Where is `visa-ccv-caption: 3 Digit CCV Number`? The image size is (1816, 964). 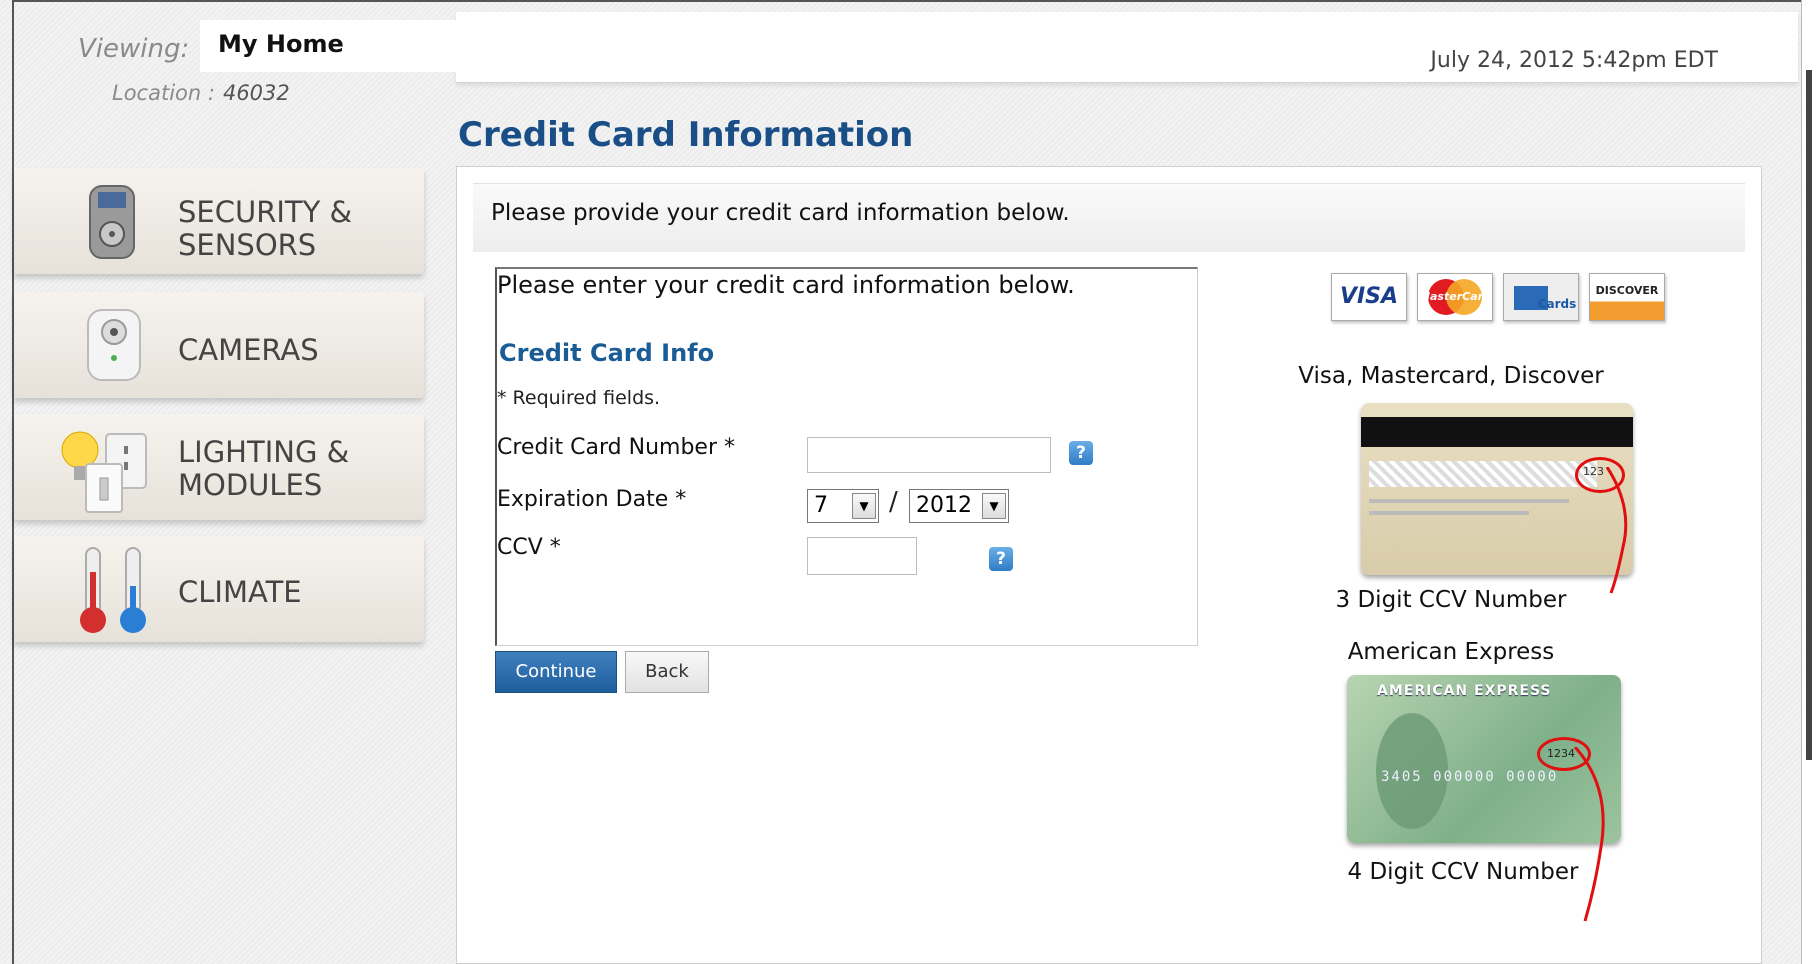 visa-ccv-caption: 3 Digit CCV Number is located at coordinates (1451, 600).